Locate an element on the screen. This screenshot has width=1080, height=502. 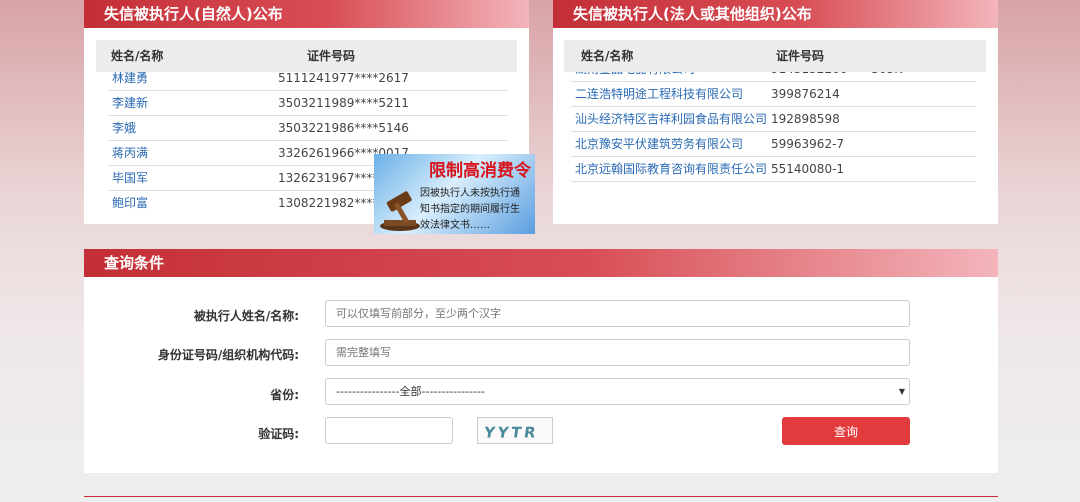
person-name-link: 毕国军 is located at coordinates (130, 178).